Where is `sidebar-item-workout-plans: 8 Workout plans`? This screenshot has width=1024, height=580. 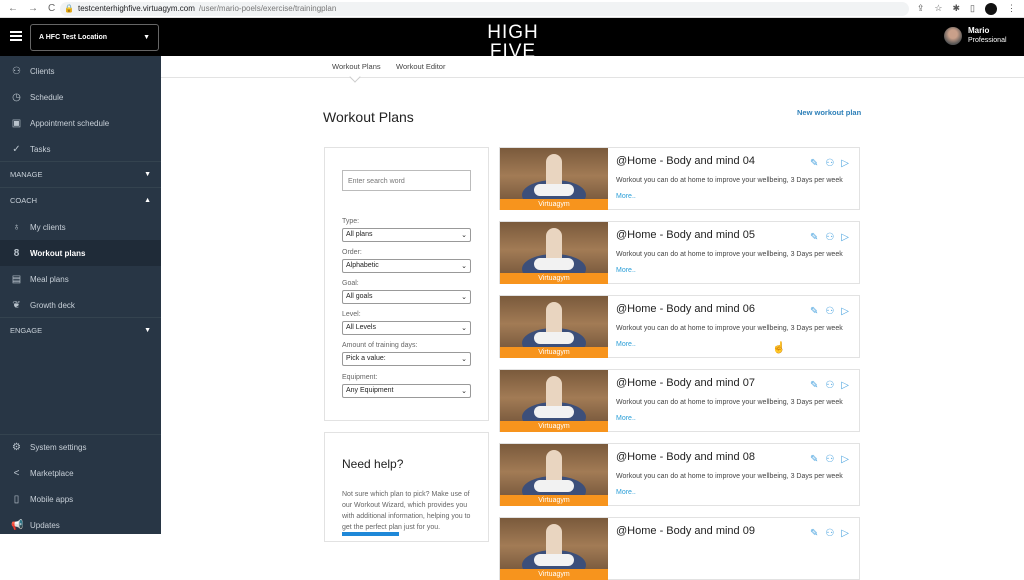
sidebar-item-workout-plans: 8 Workout plans is located at coordinates (80, 253).